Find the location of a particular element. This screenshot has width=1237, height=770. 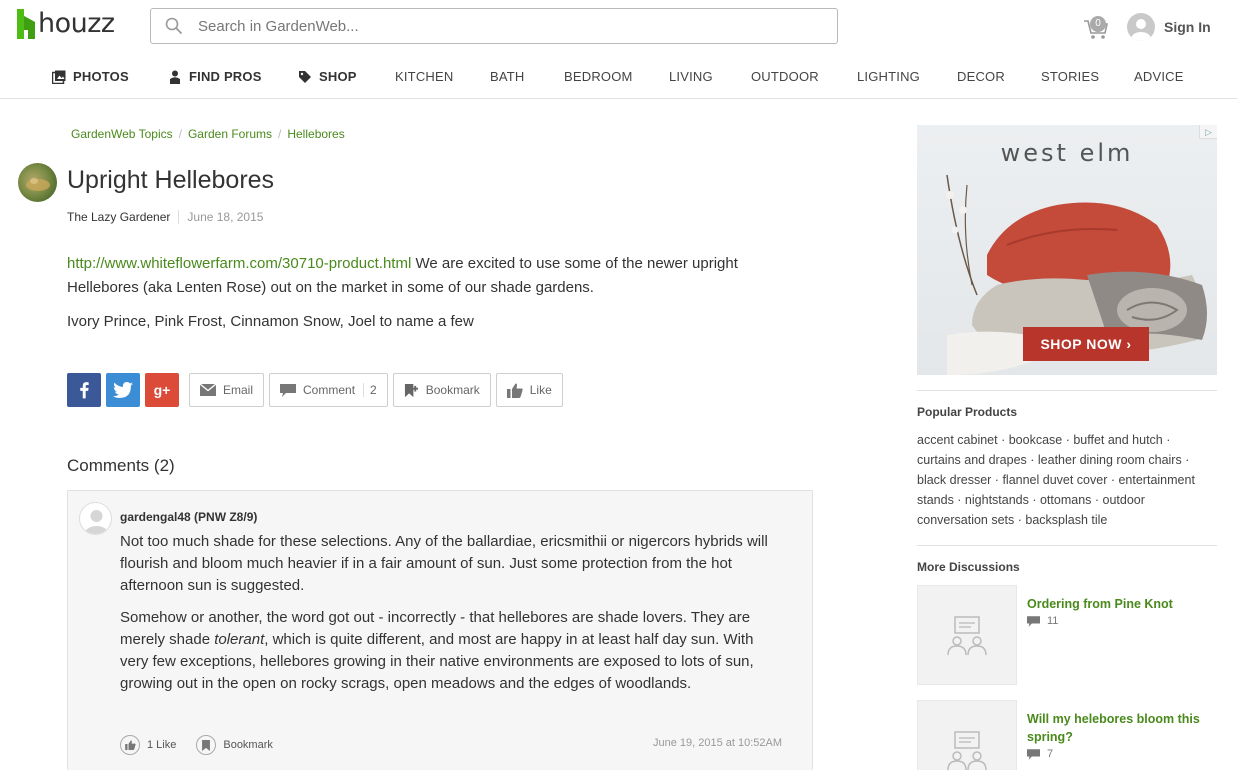

nav-advice: ADVICE is located at coordinates (1159, 76).